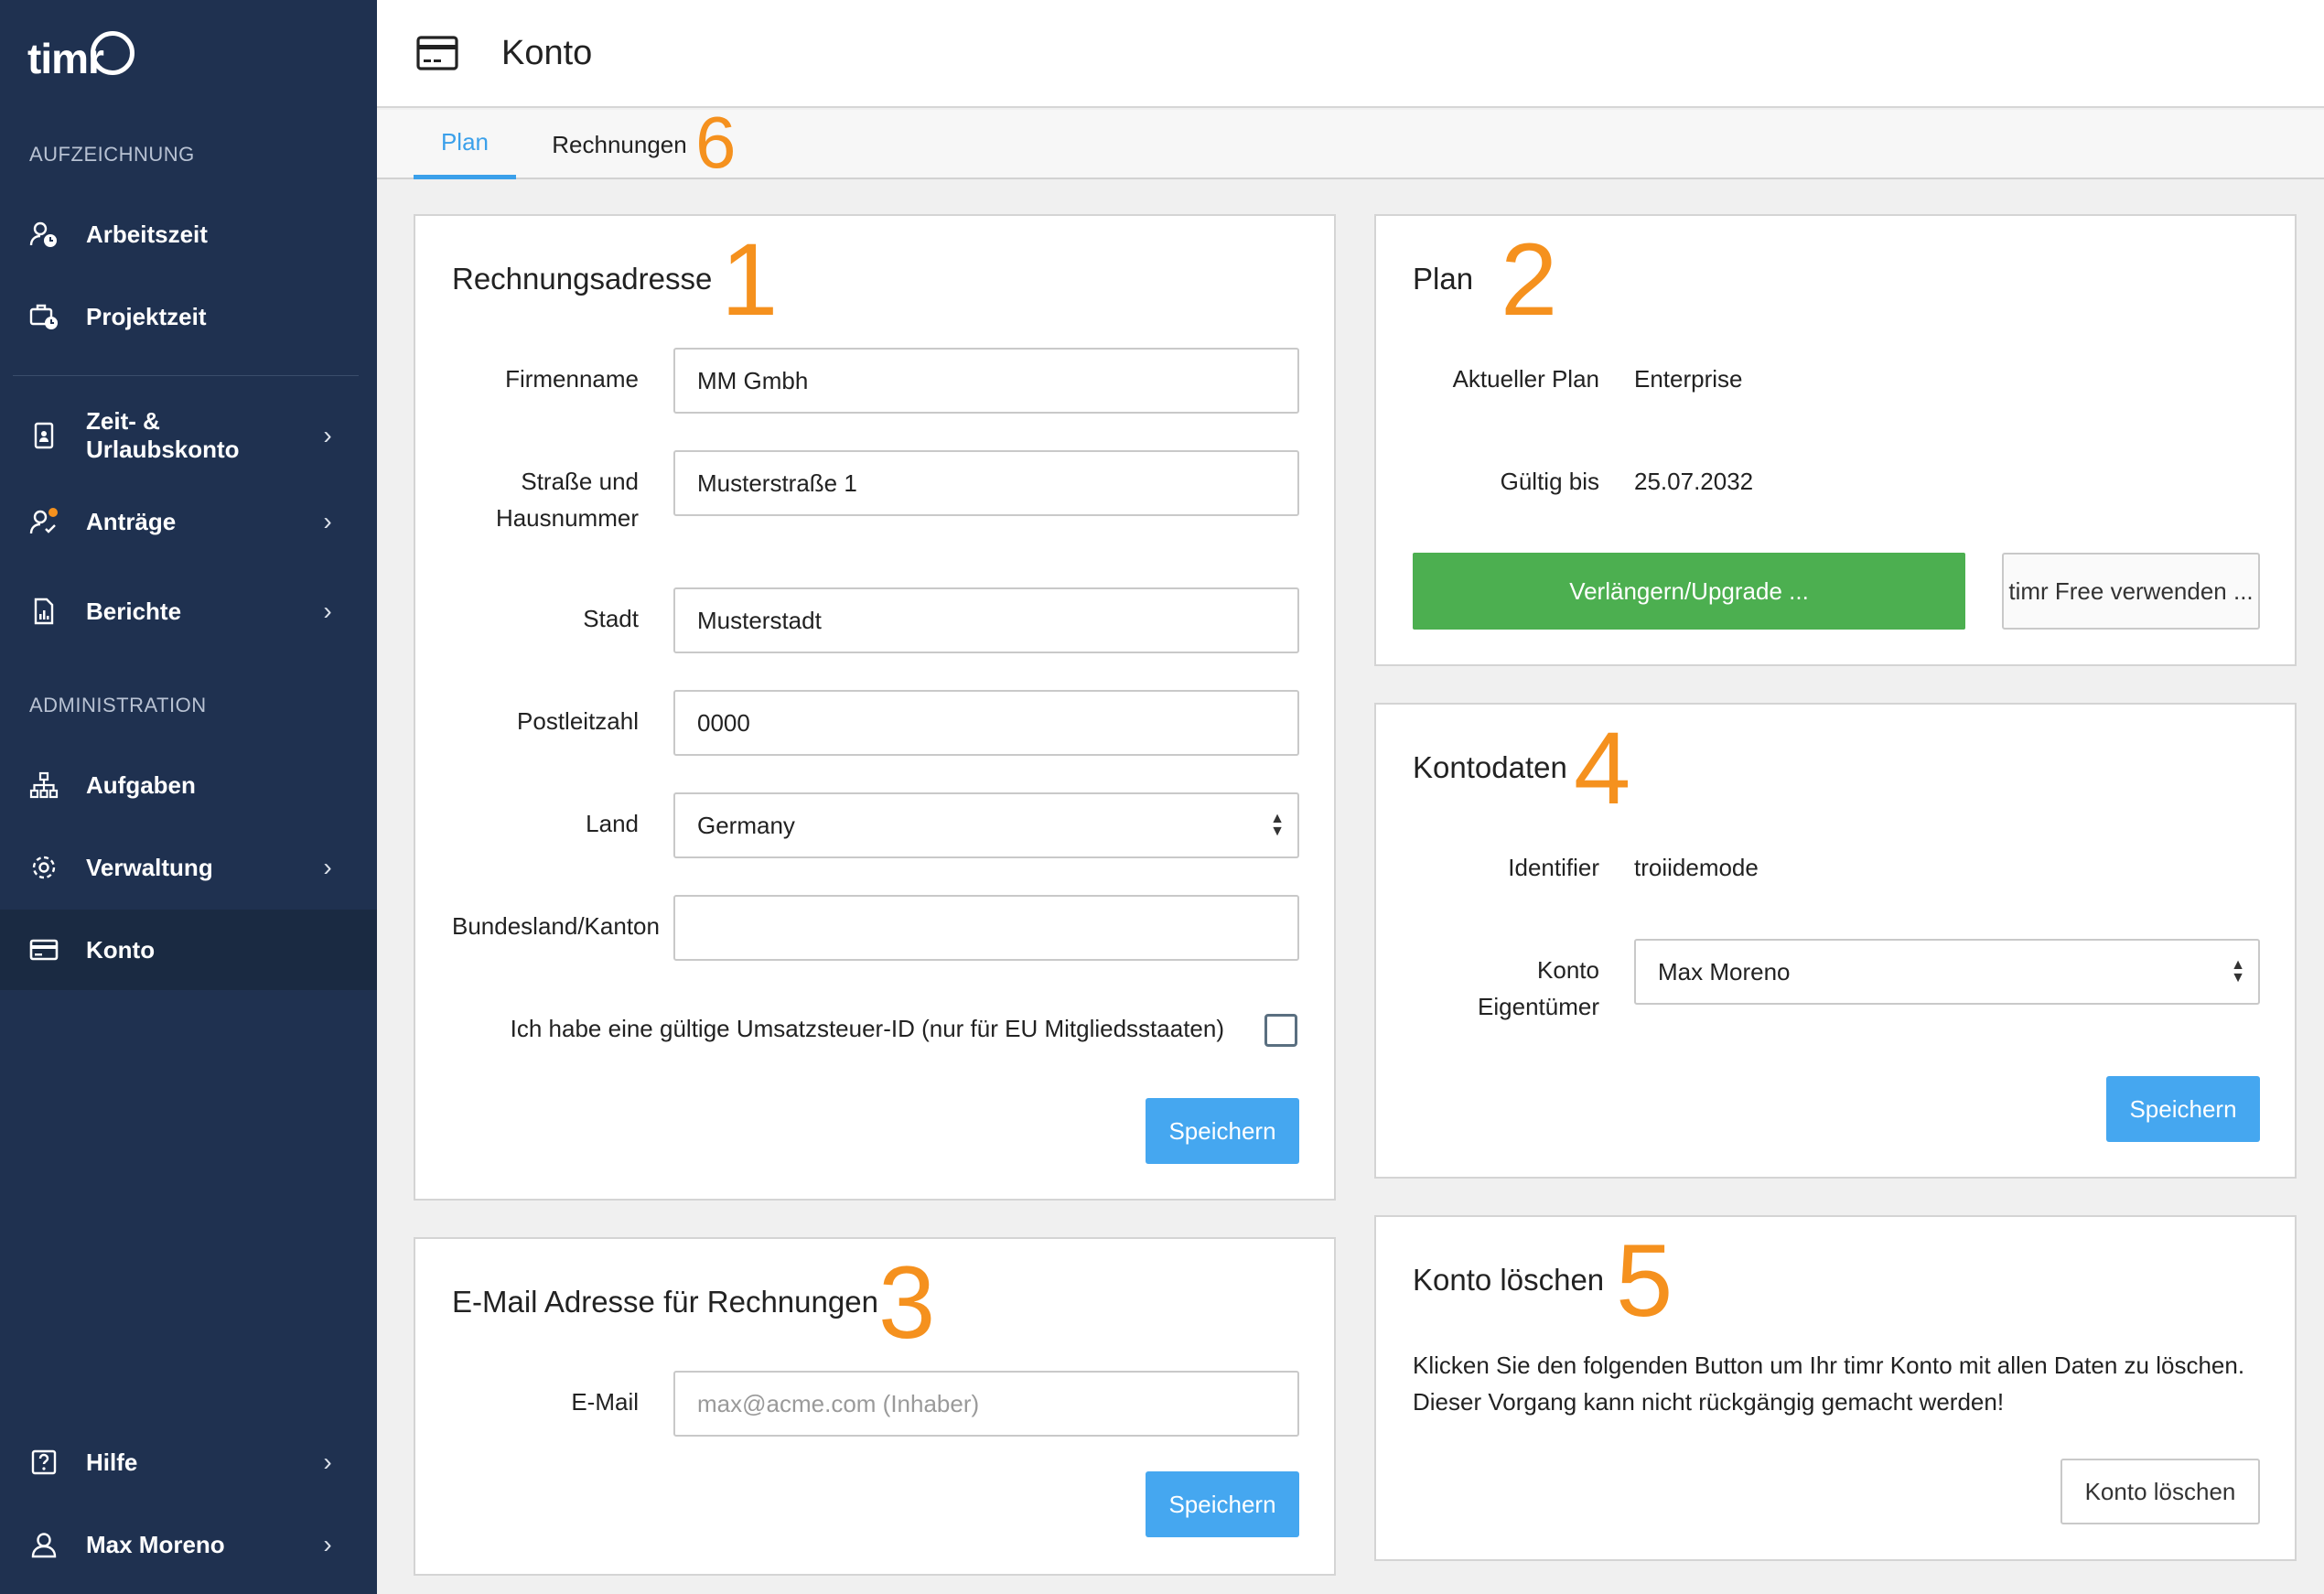 This screenshot has height=1594, width=2324. What do you see at coordinates (1280, 1030) in the screenshot?
I see `vat-checkbox` at bounding box center [1280, 1030].